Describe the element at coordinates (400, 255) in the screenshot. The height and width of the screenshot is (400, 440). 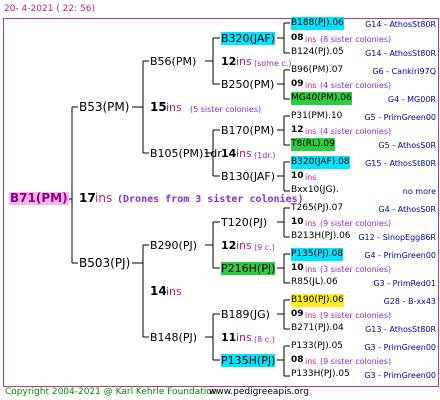
I see `gen4-origin-16: G4 - PrimGreen00` at that location.